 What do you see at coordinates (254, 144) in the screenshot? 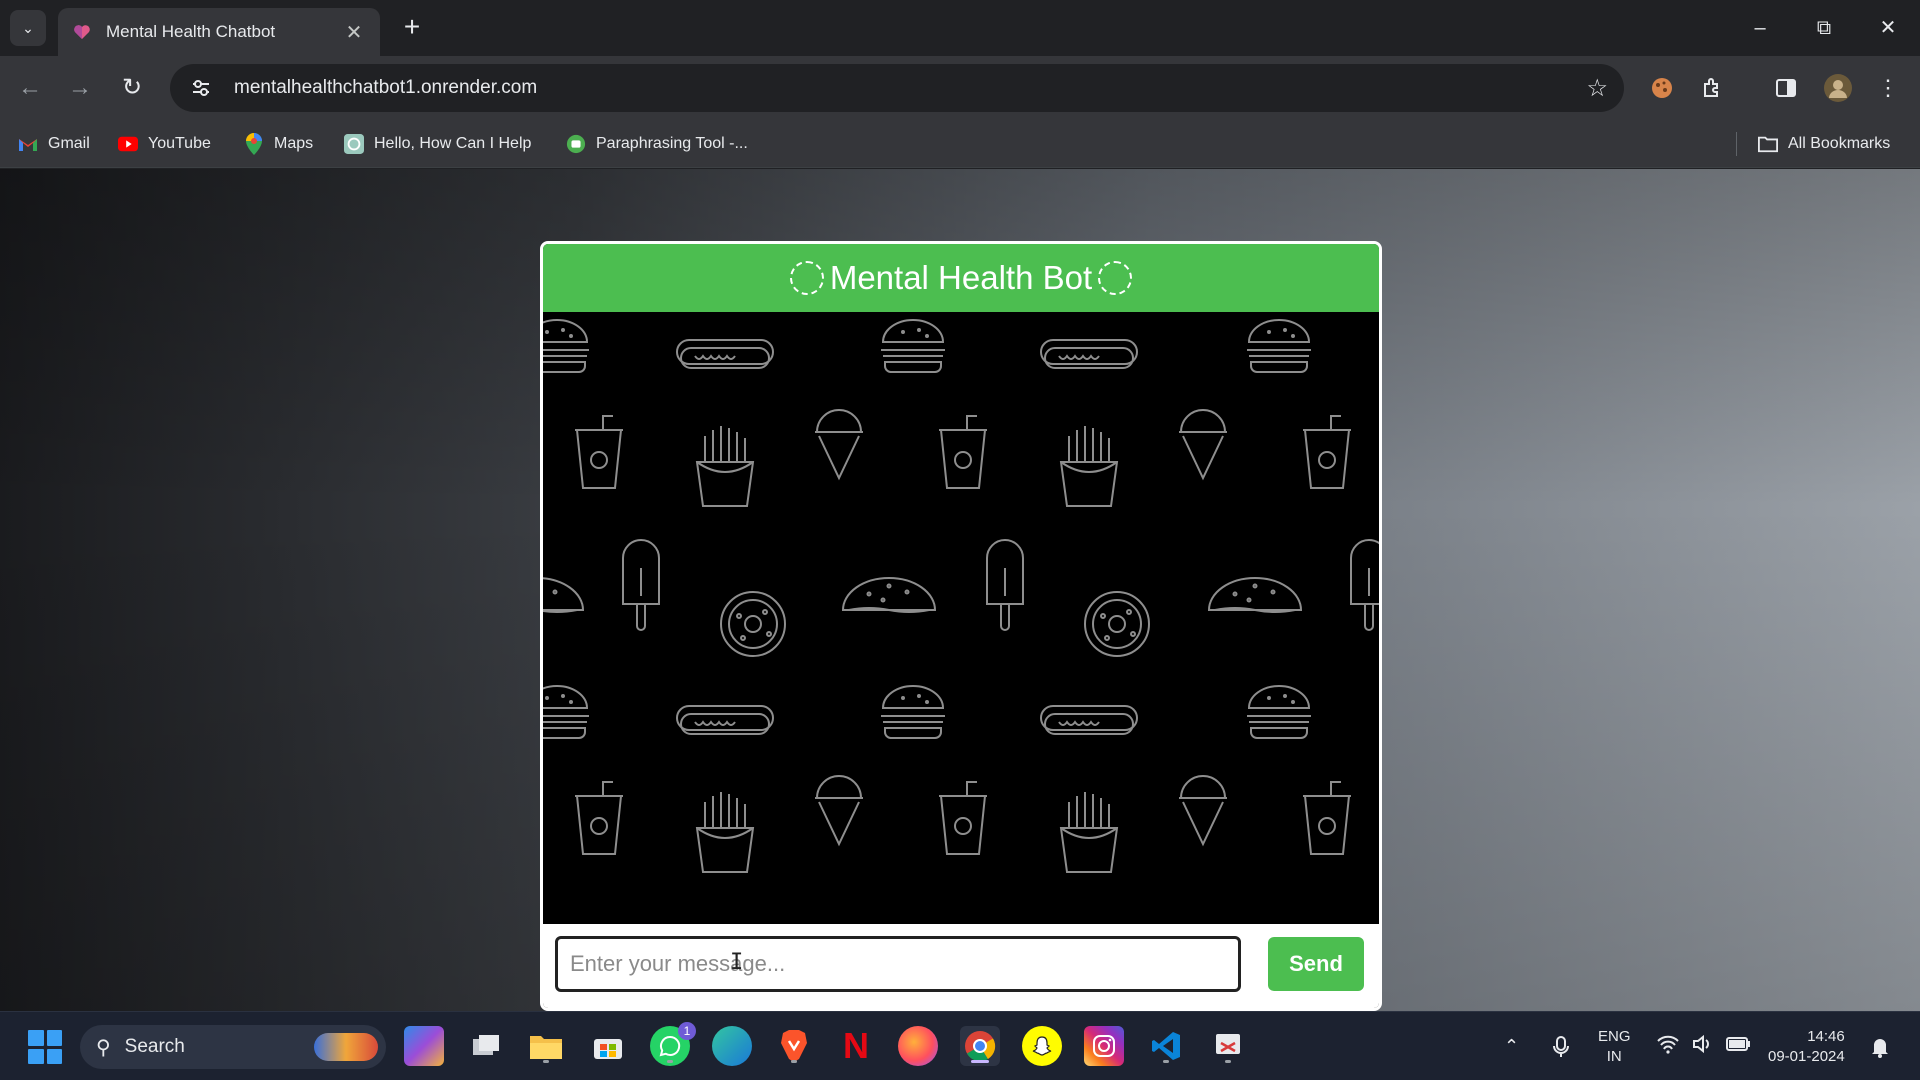
I see `maps-icon` at bounding box center [254, 144].